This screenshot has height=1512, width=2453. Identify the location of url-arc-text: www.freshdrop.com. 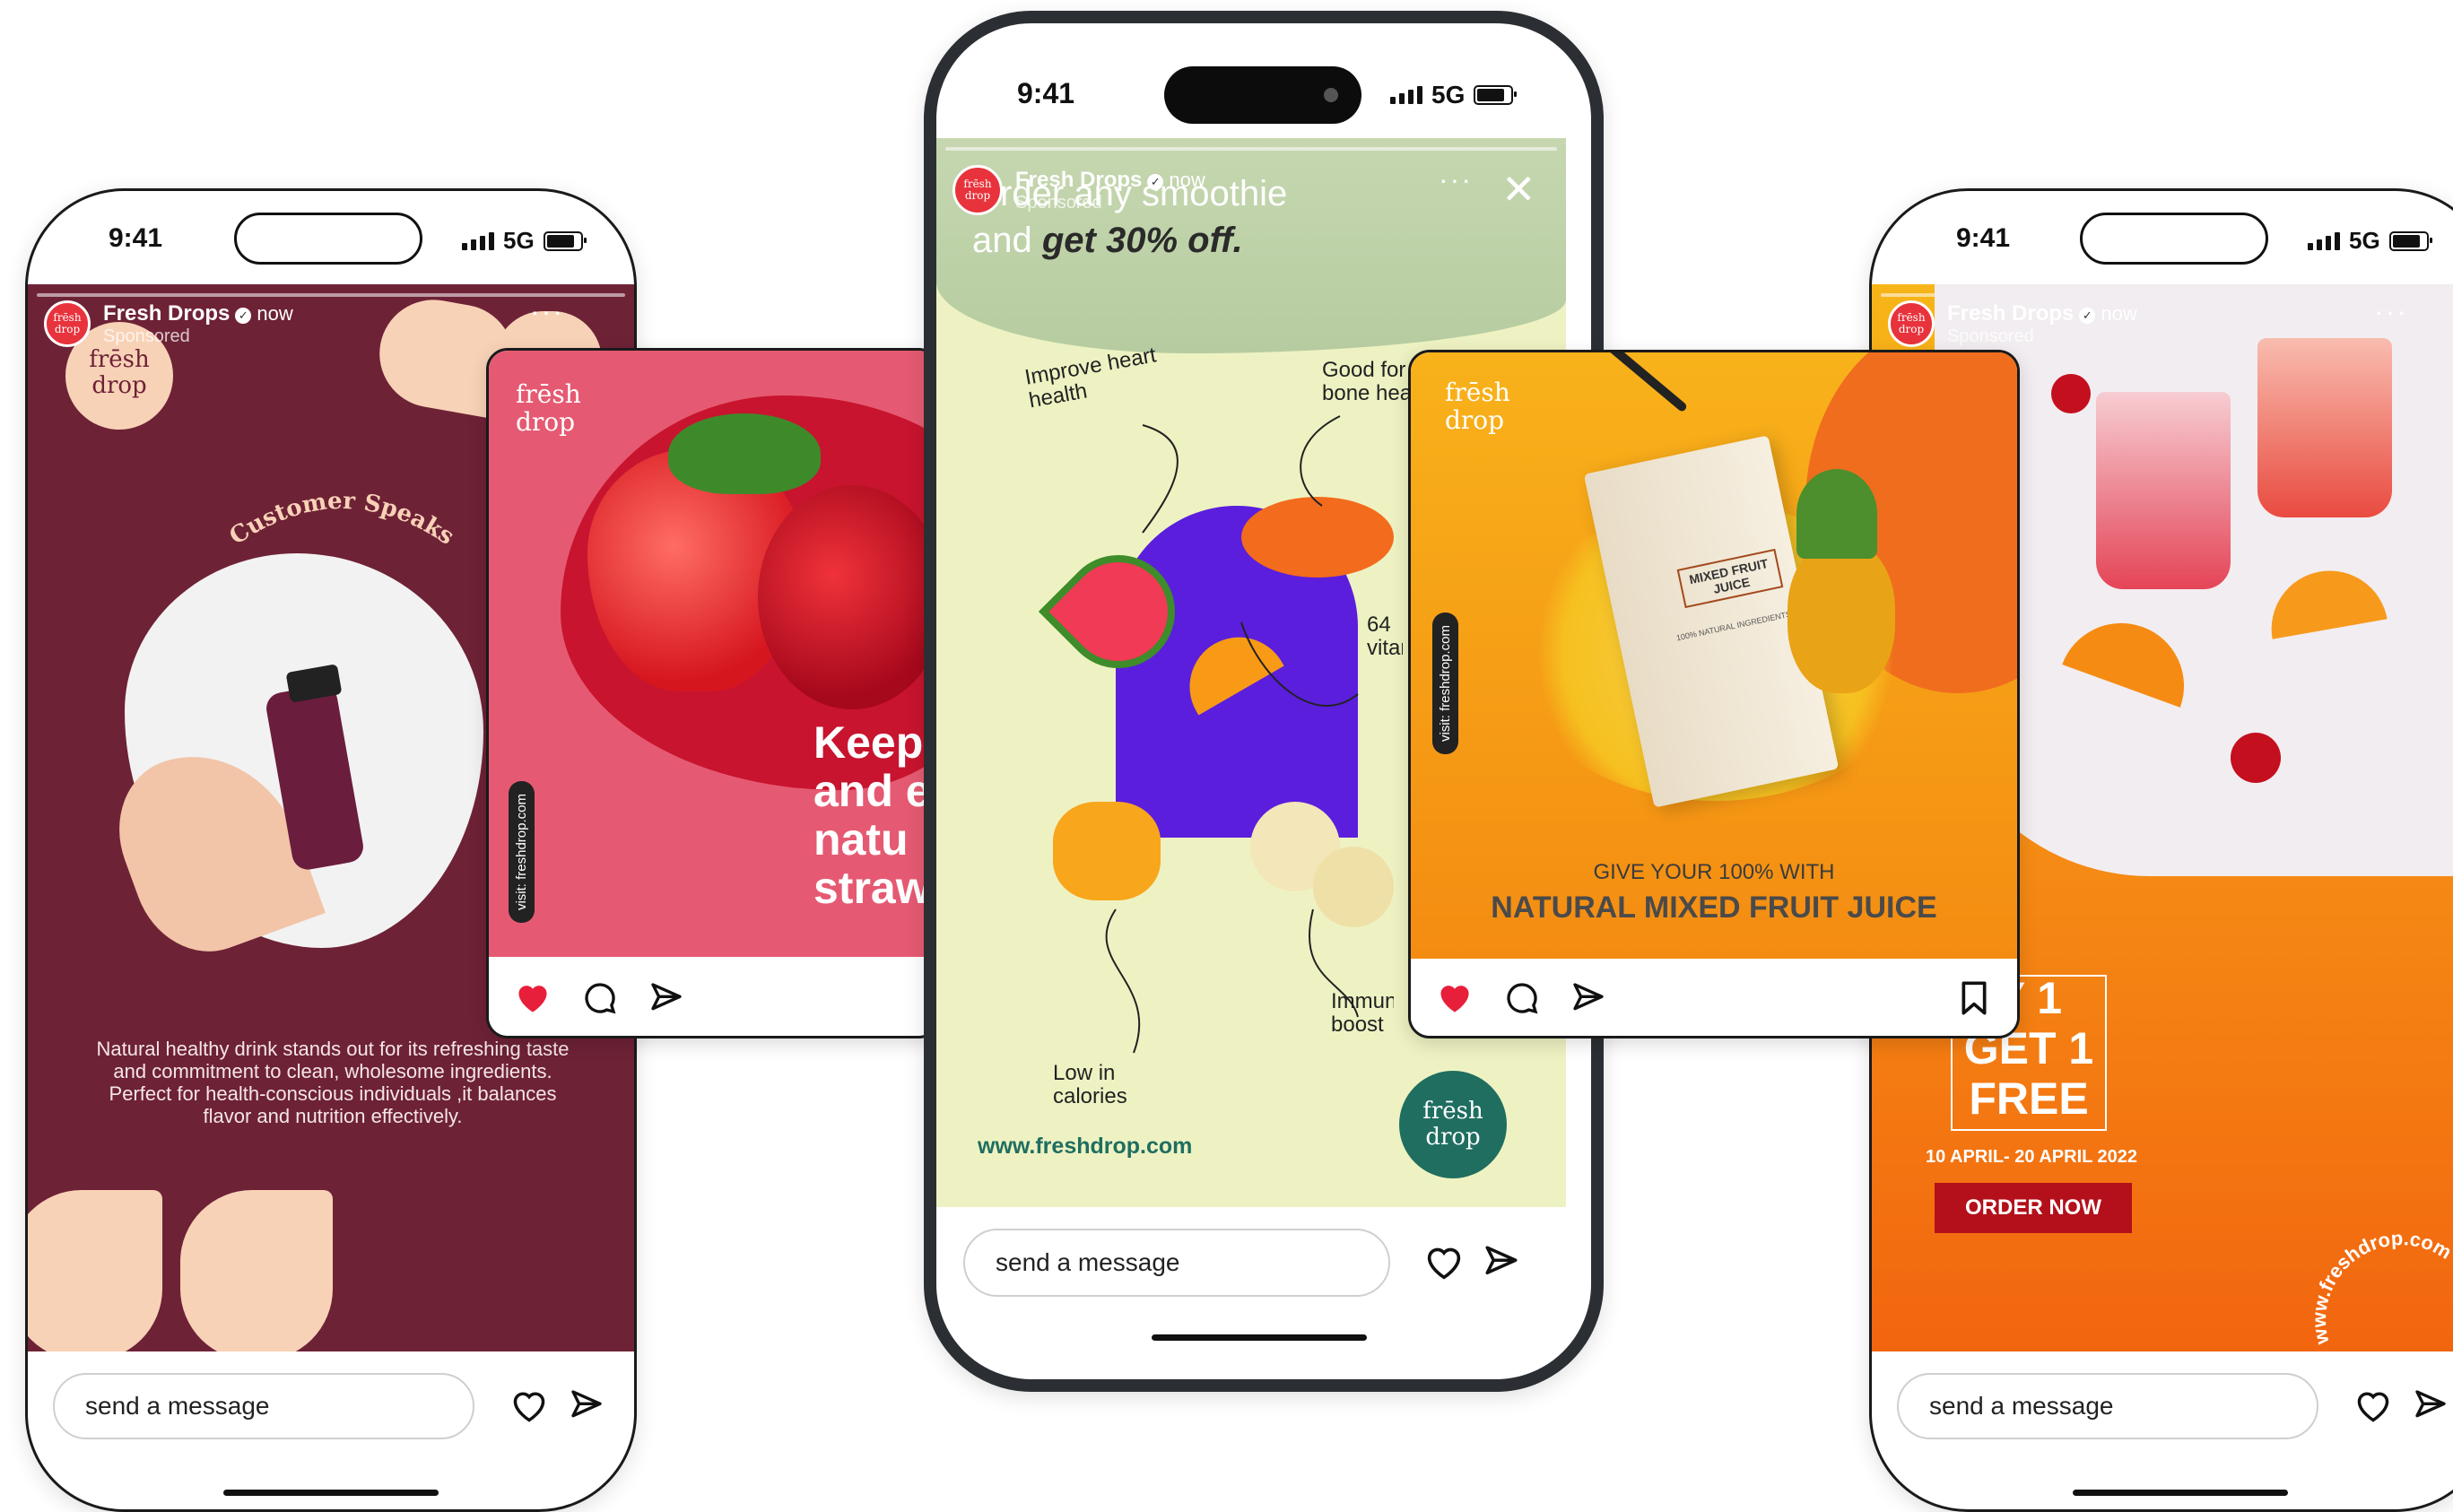
(2380, 1287).